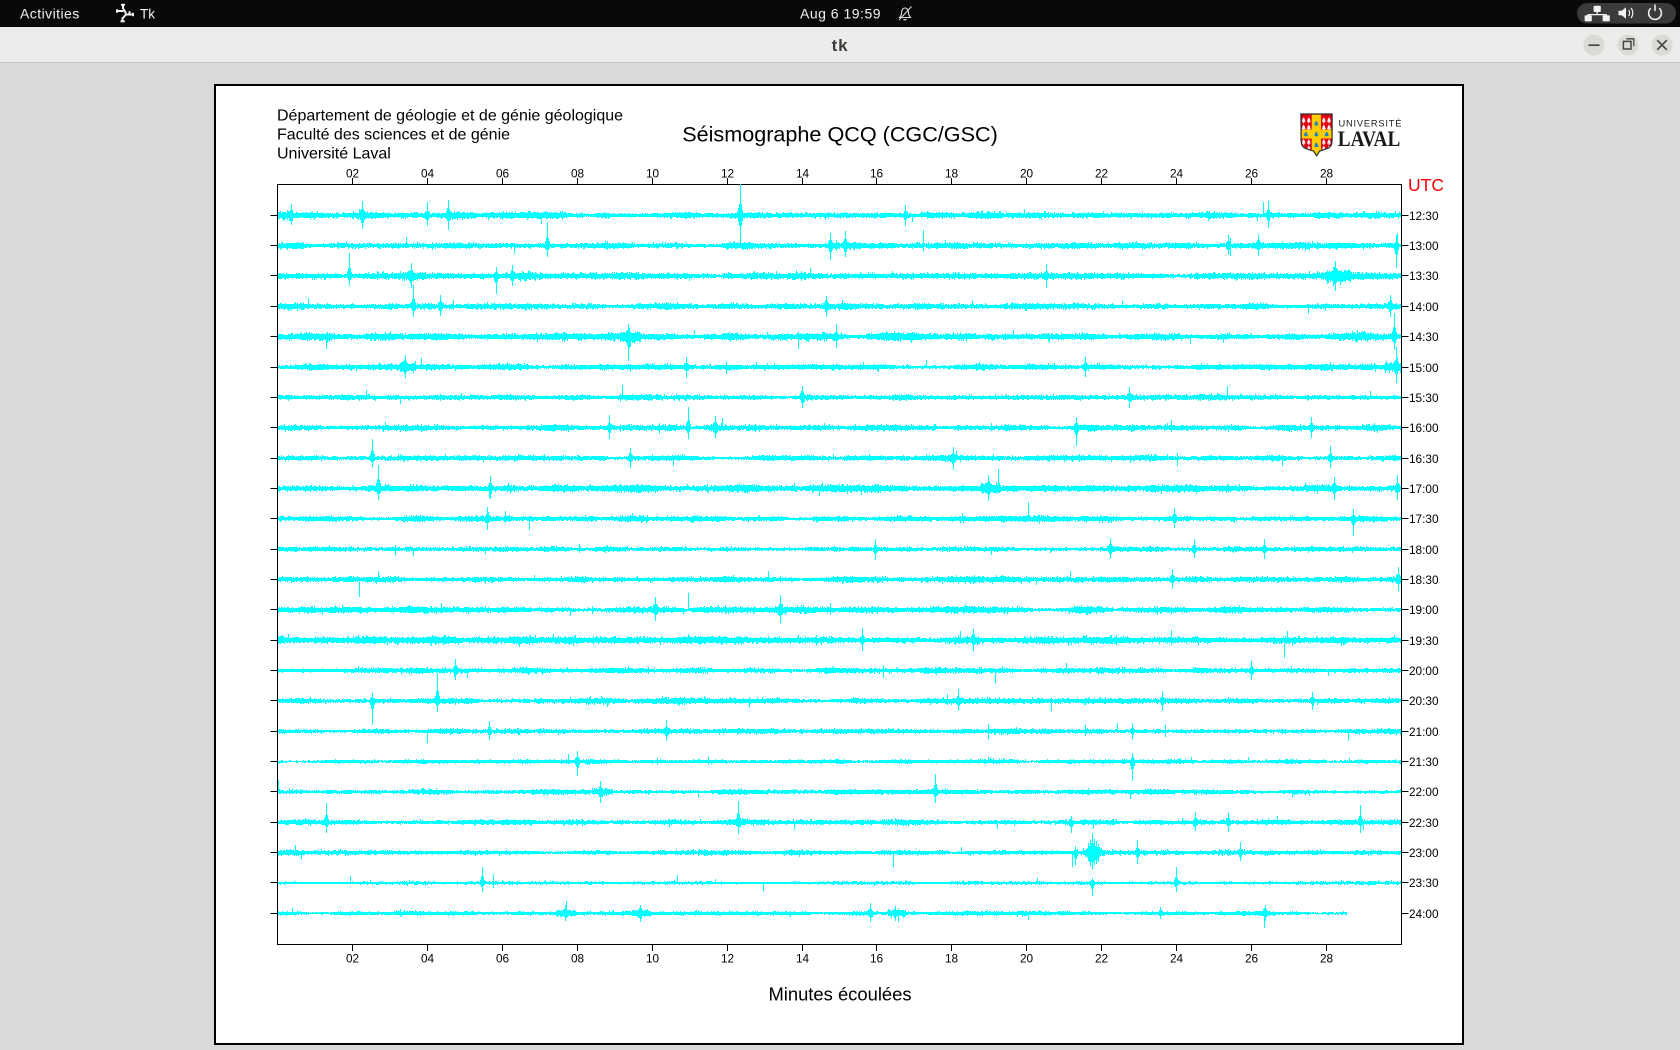  Describe the element at coordinates (1424, 368) in the screenshot. I see `svg-text: 15:00` at that location.